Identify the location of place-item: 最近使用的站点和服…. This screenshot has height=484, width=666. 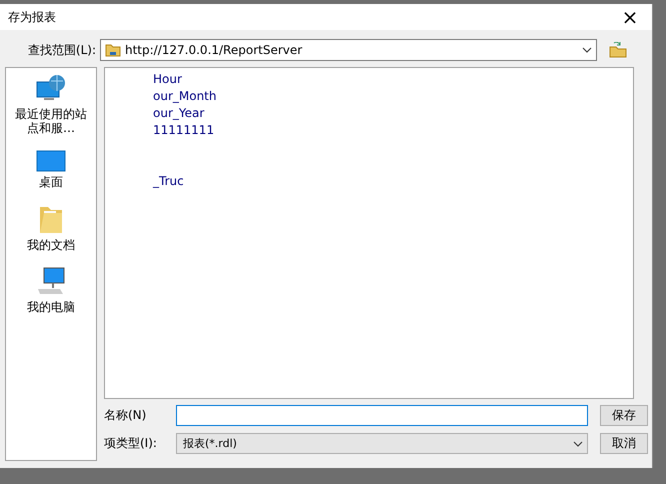
(51, 105).